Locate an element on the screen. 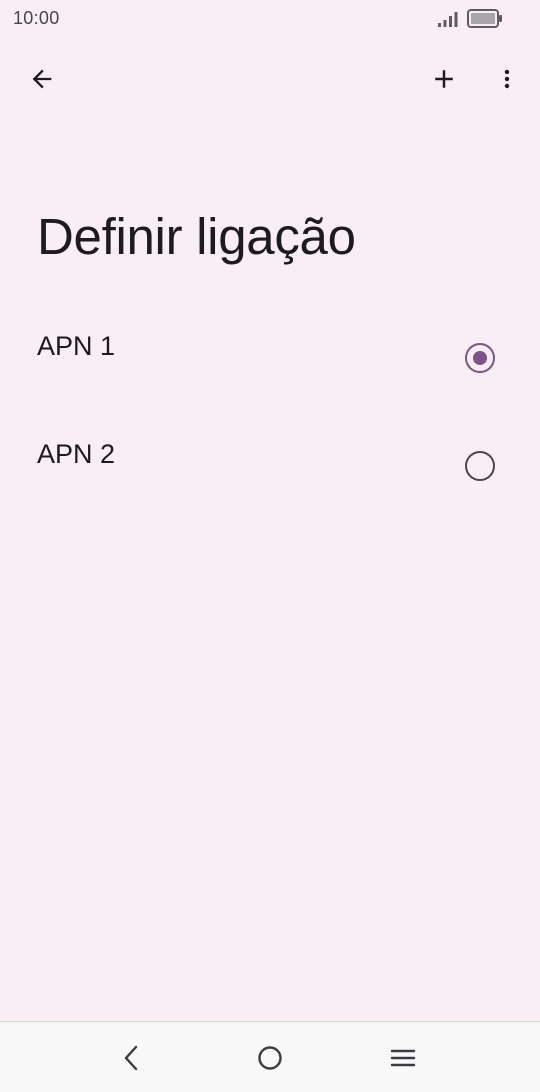  arrow-back-icon is located at coordinates (42, 79).